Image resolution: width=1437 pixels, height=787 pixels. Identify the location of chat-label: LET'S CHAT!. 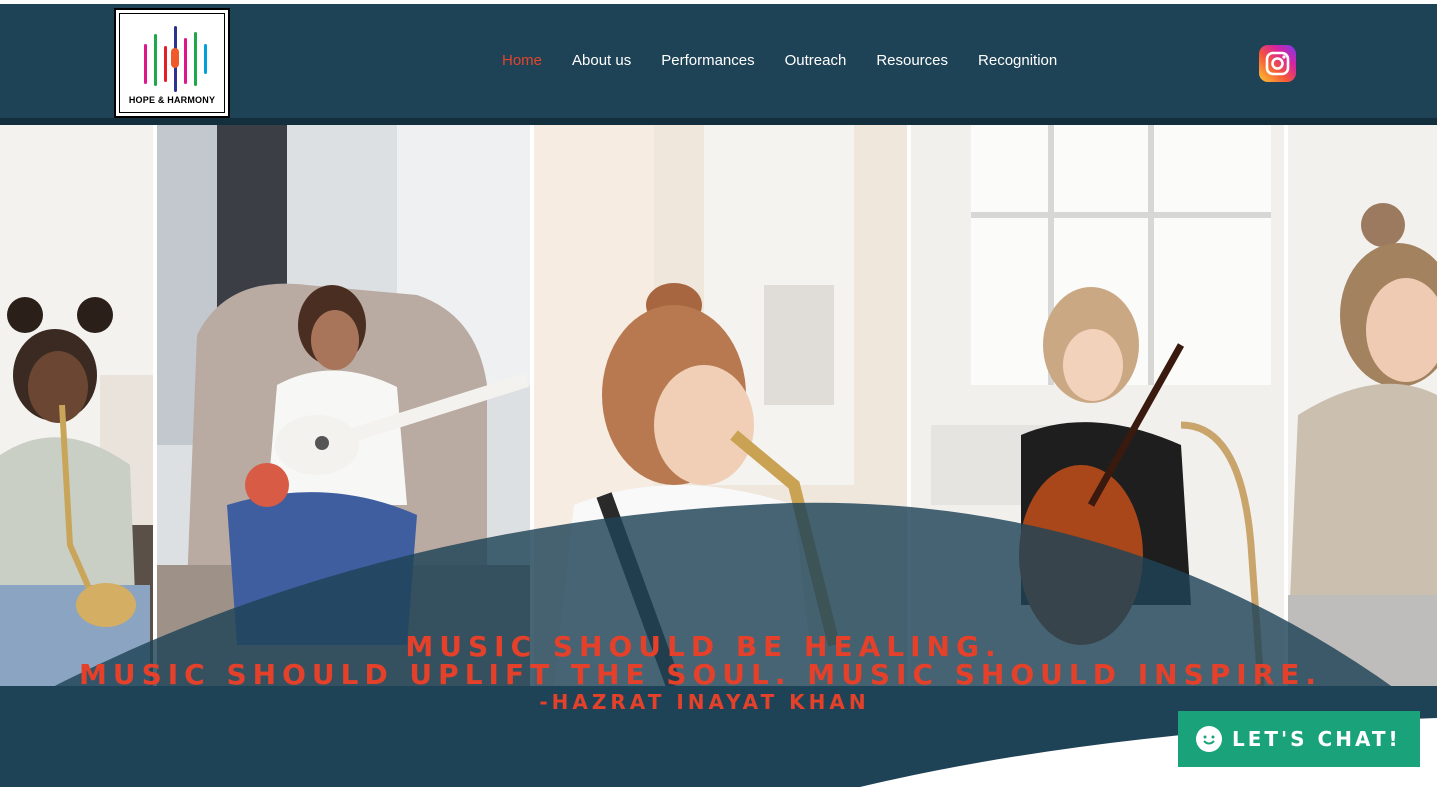
(1316, 739).